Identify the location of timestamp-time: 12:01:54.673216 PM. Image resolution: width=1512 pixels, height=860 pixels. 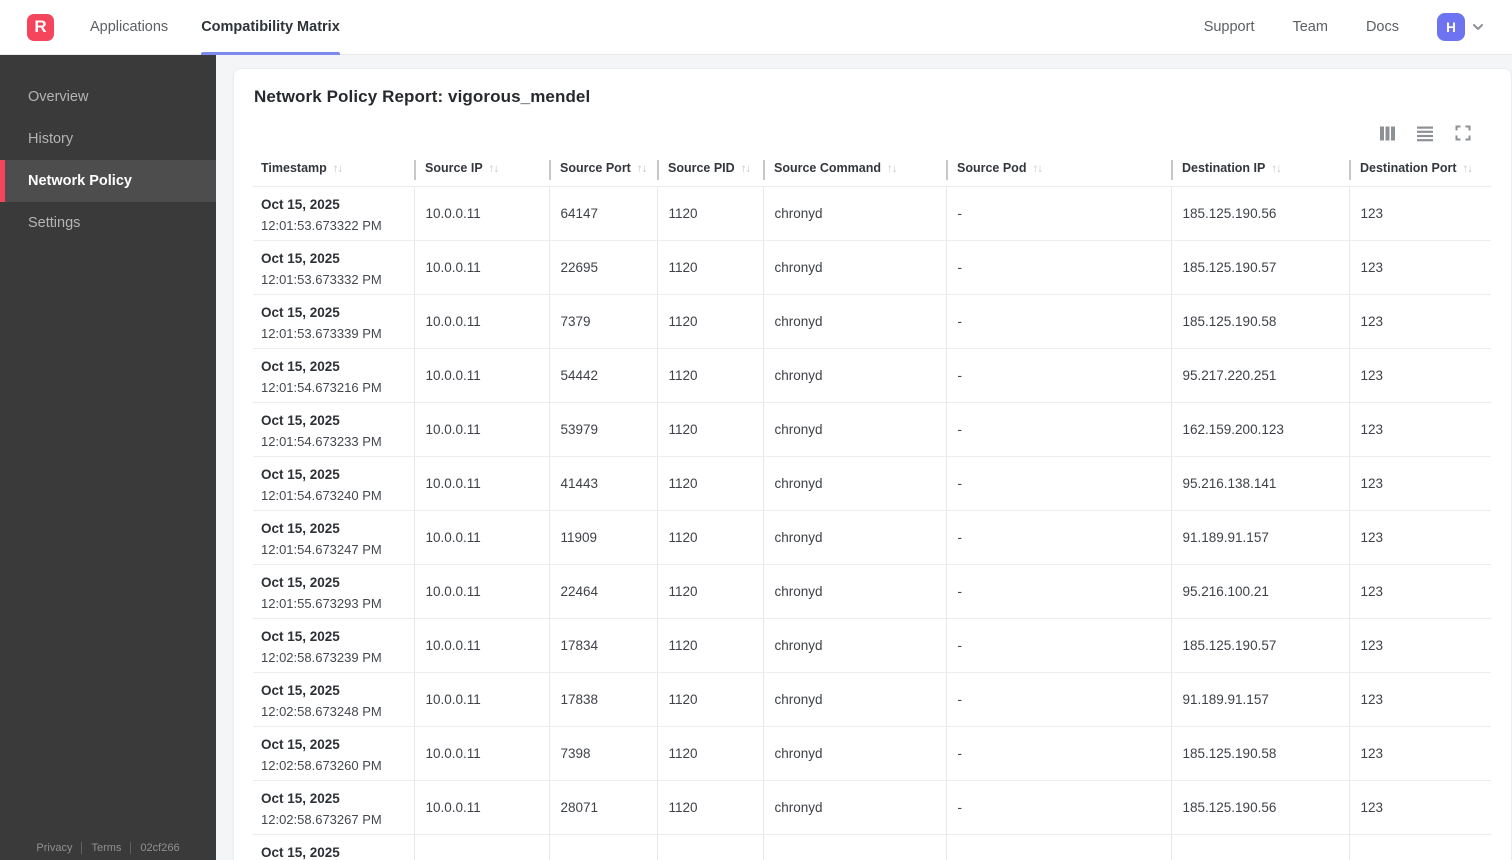
(321, 387).